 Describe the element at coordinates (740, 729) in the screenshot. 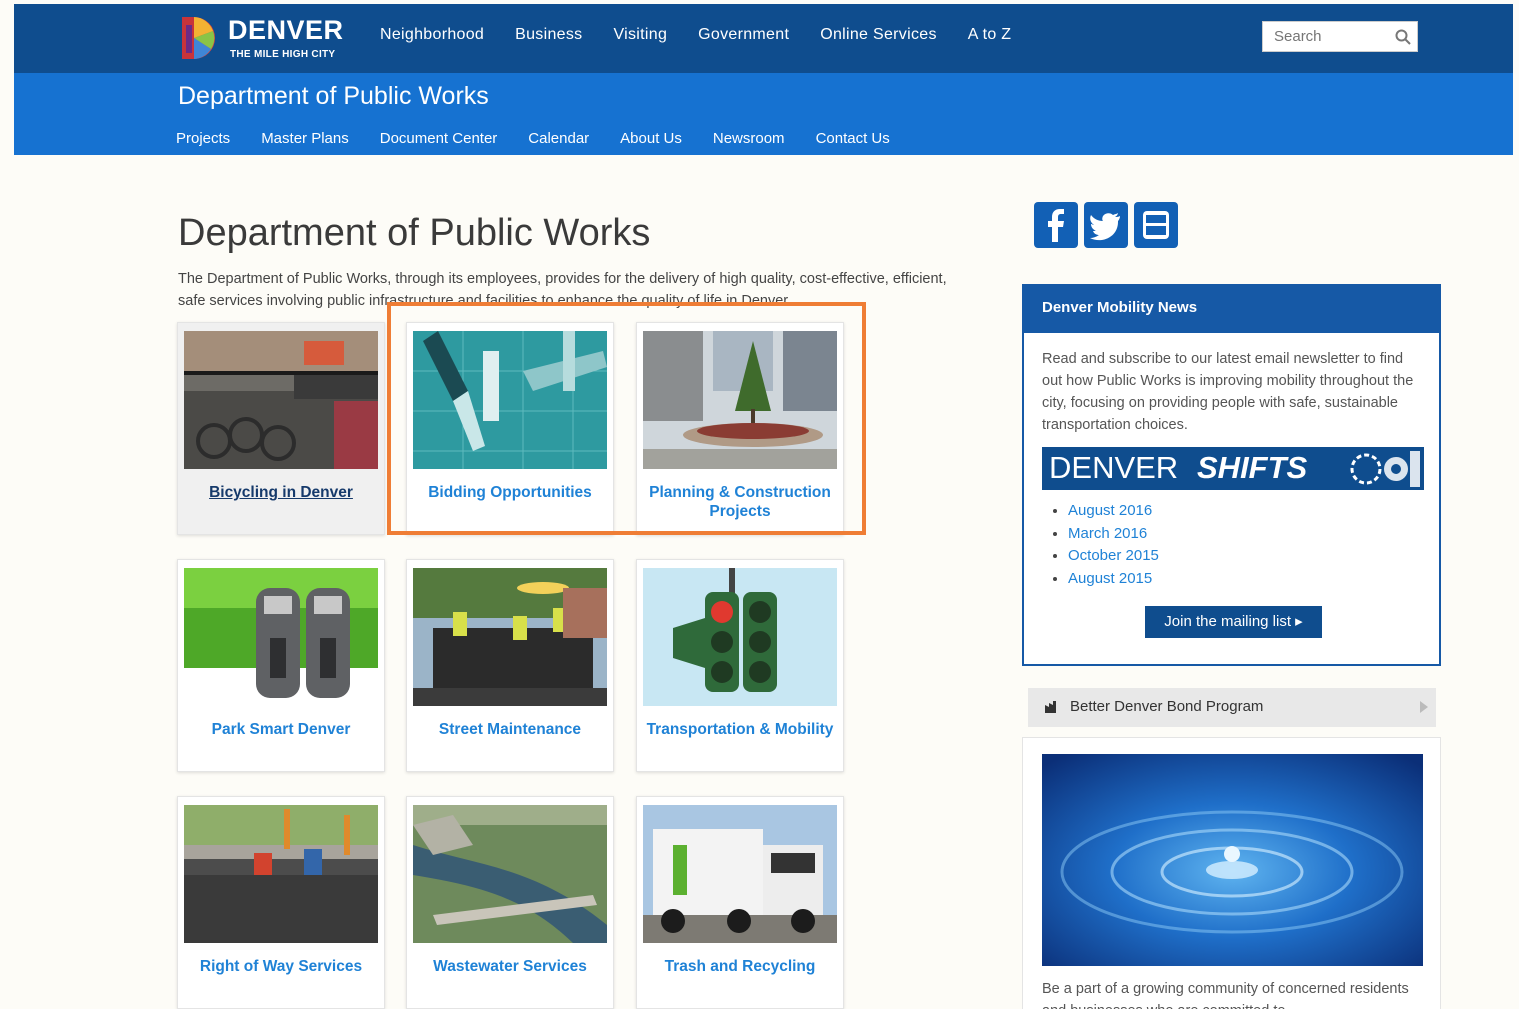

I see `tile-label: Transportation & Mobility` at that location.